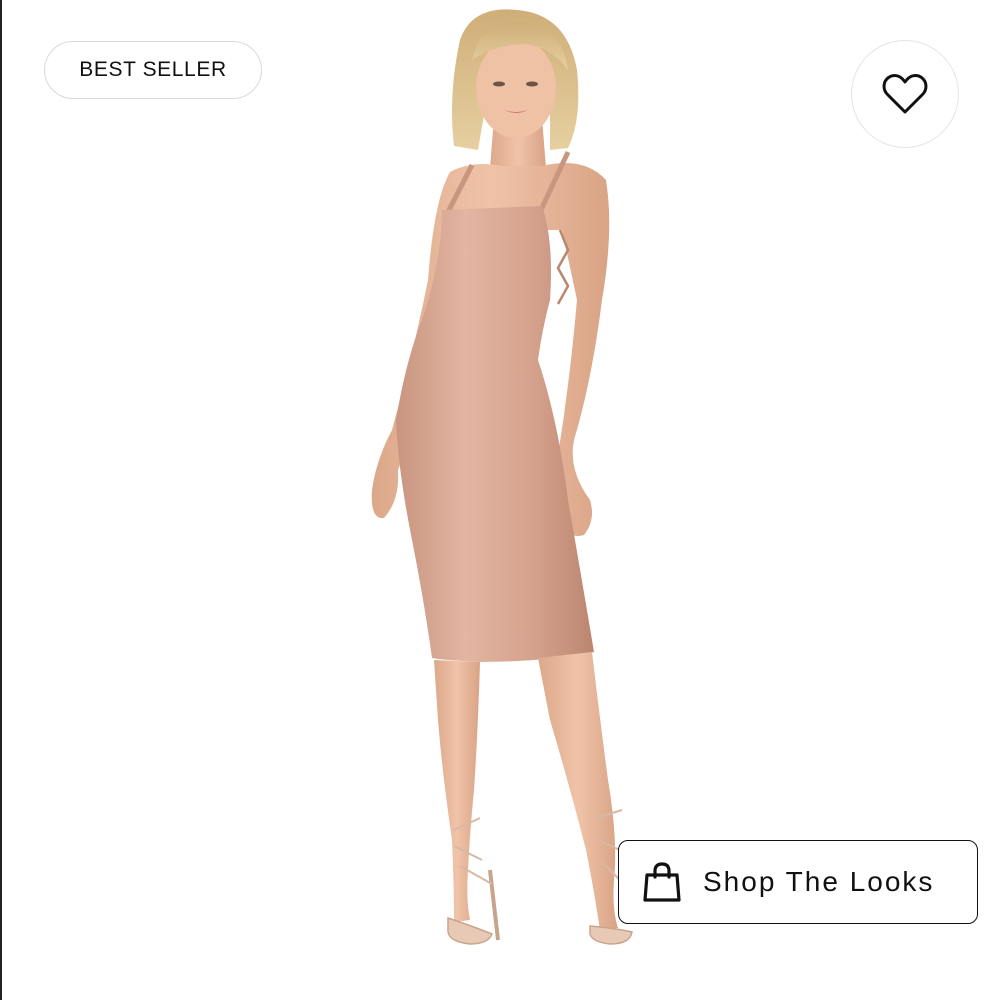  Describe the element at coordinates (662, 882) in the screenshot. I see `shopping-bag-icon` at that location.